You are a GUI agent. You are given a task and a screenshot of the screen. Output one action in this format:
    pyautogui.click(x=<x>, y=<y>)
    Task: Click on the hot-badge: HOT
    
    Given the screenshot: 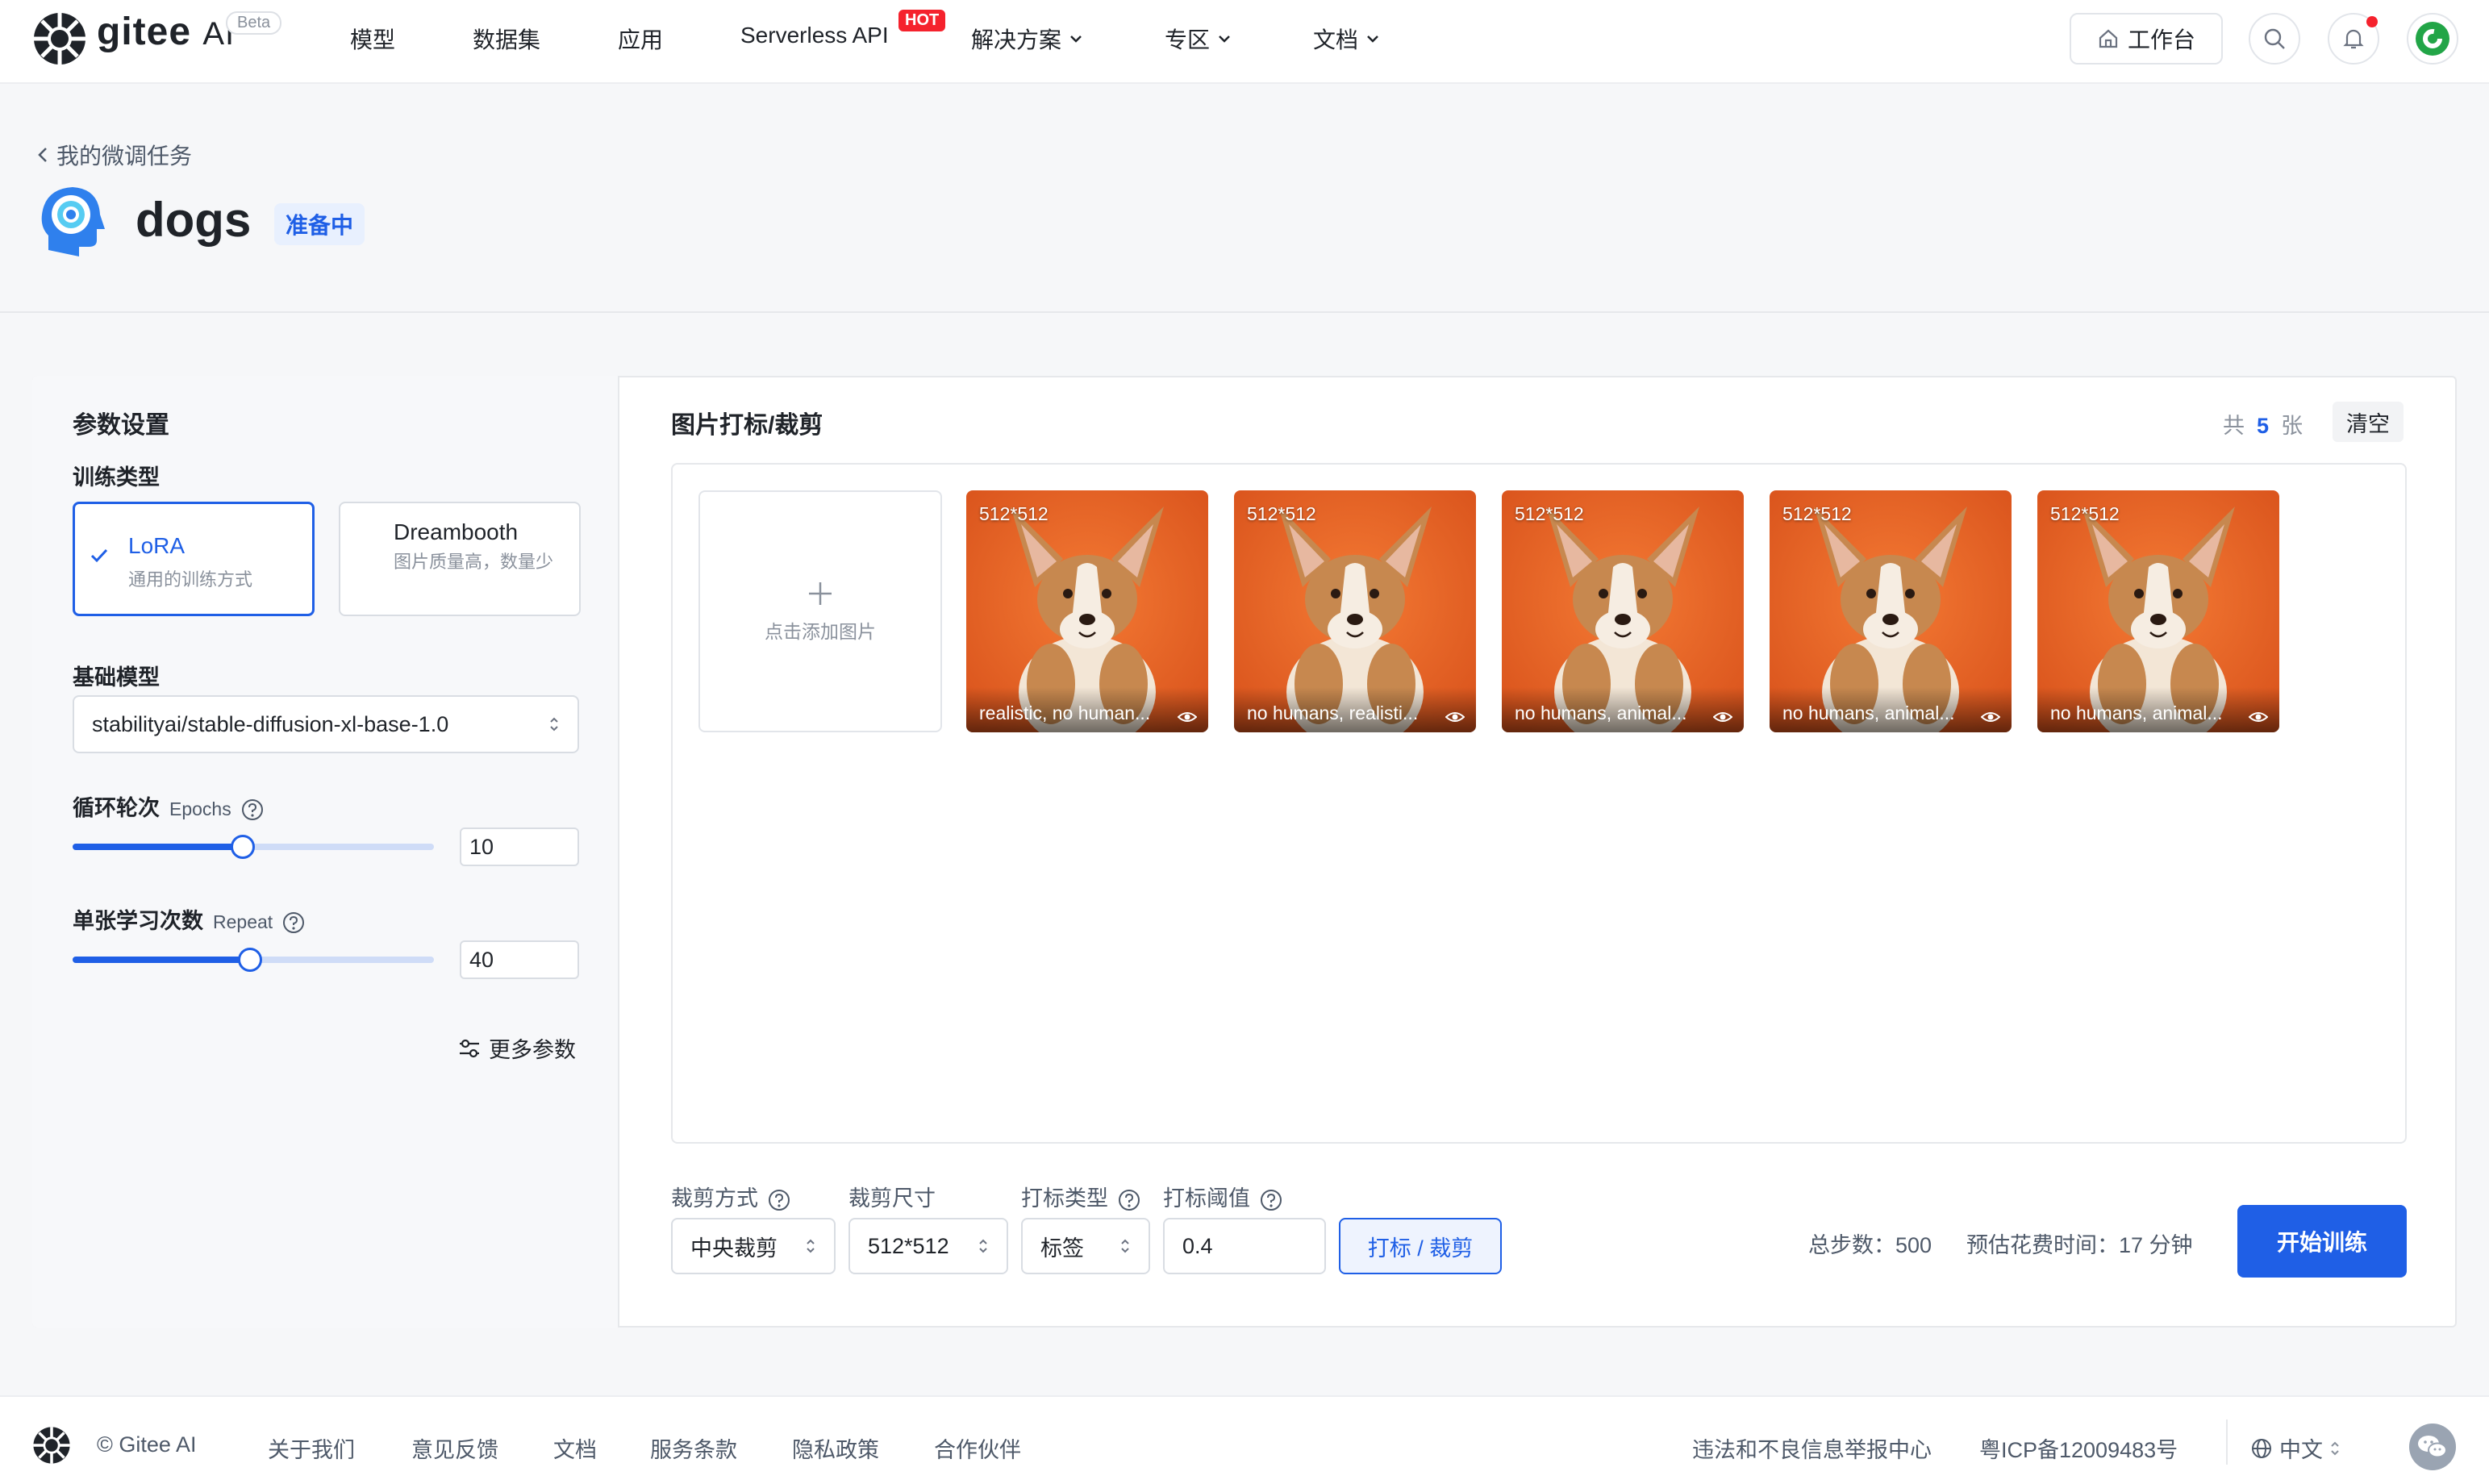 What is the action you would take?
    pyautogui.click(x=922, y=20)
    